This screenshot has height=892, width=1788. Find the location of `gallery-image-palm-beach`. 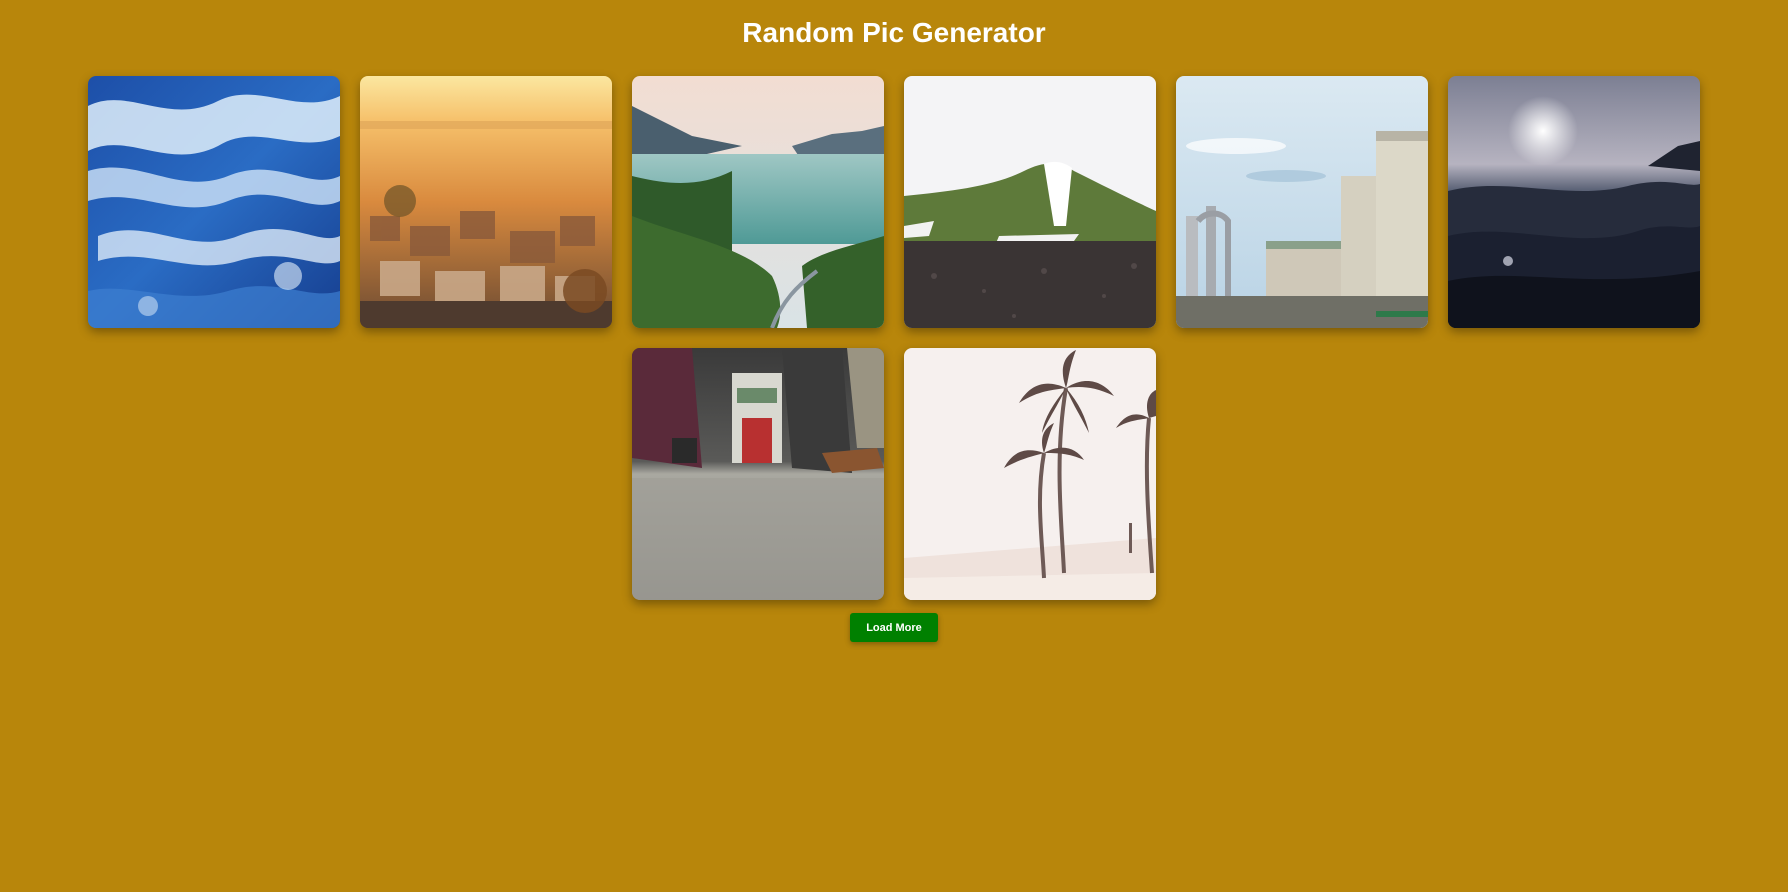

gallery-image-palm-beach is located at coordinates (1030, 474).